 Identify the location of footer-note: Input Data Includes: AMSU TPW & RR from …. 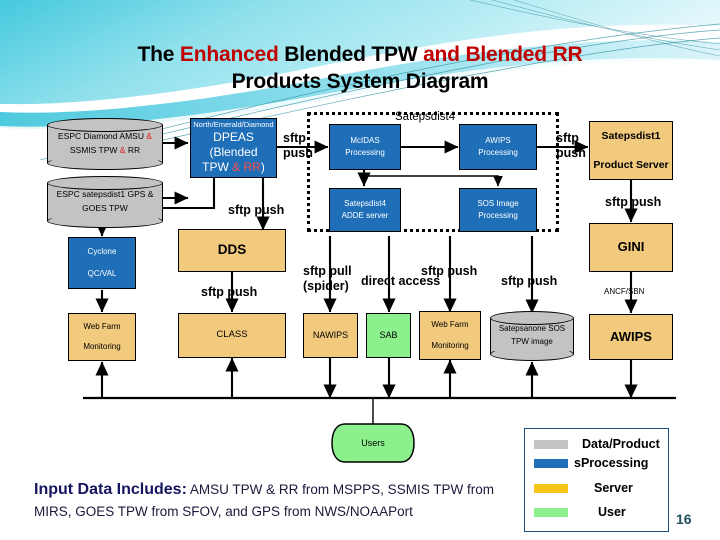
(279, 501).